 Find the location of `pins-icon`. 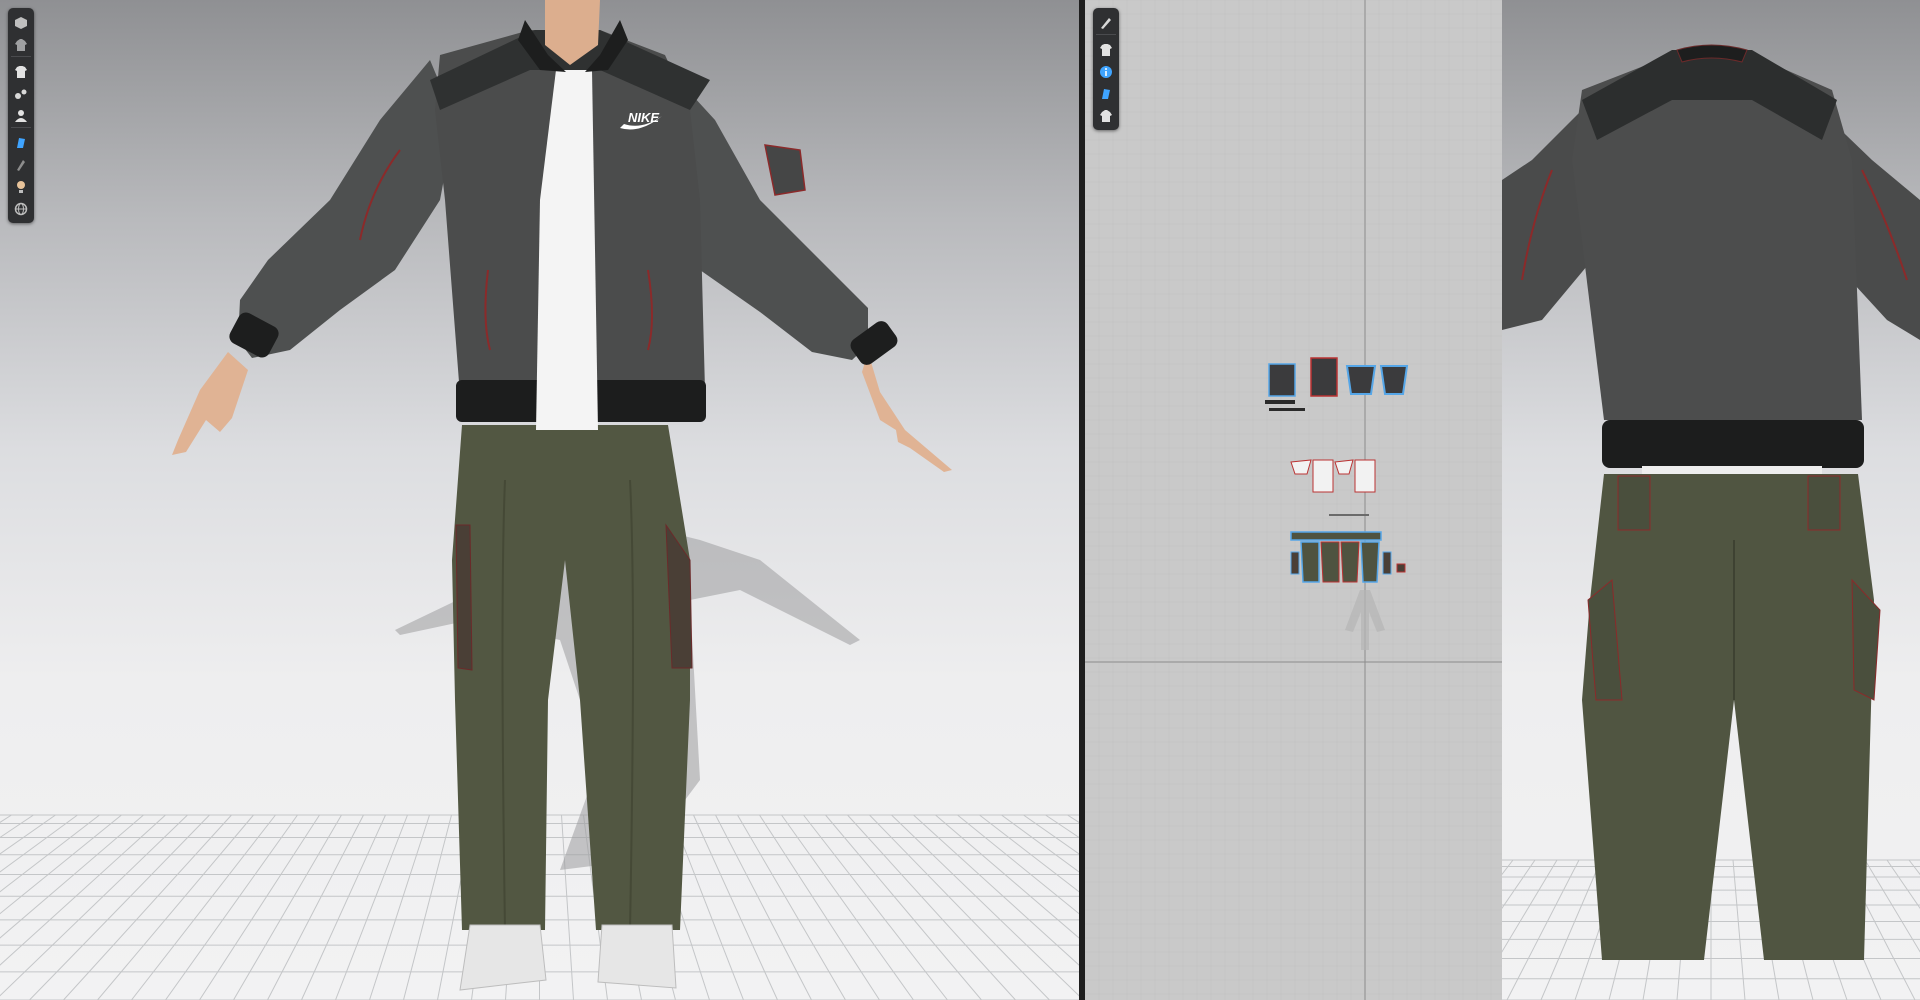

pins-icon is located at coordinates (21, 93).